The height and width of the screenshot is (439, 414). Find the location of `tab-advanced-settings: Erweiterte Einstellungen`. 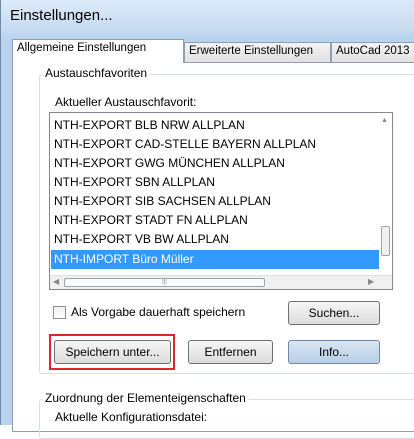

tab-advanced-settings: Erweiterte Einstellungen is located at coordinates (257, 52).